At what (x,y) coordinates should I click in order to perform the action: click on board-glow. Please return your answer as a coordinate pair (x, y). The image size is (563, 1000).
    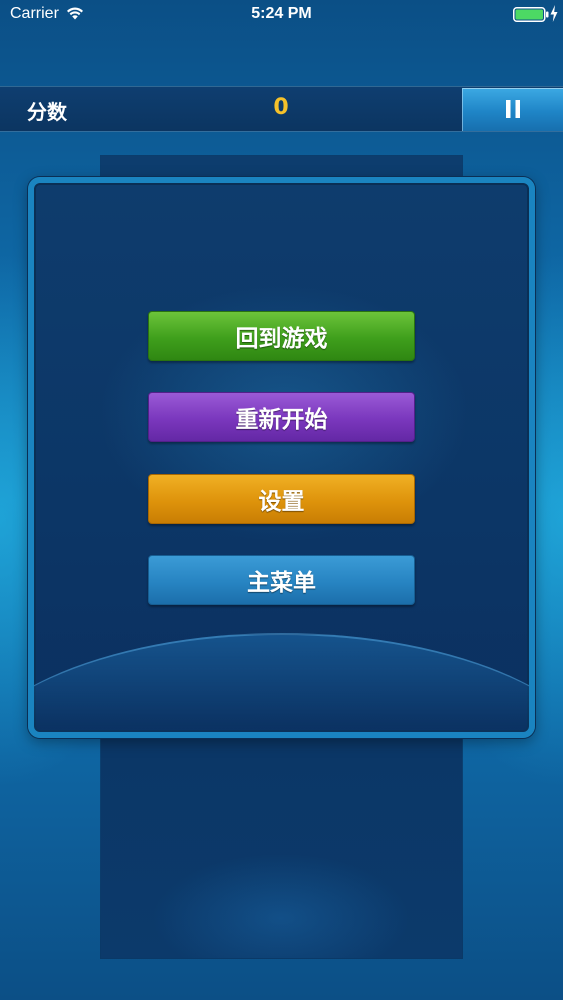
    Looking at the image, I should click on (281, 878).